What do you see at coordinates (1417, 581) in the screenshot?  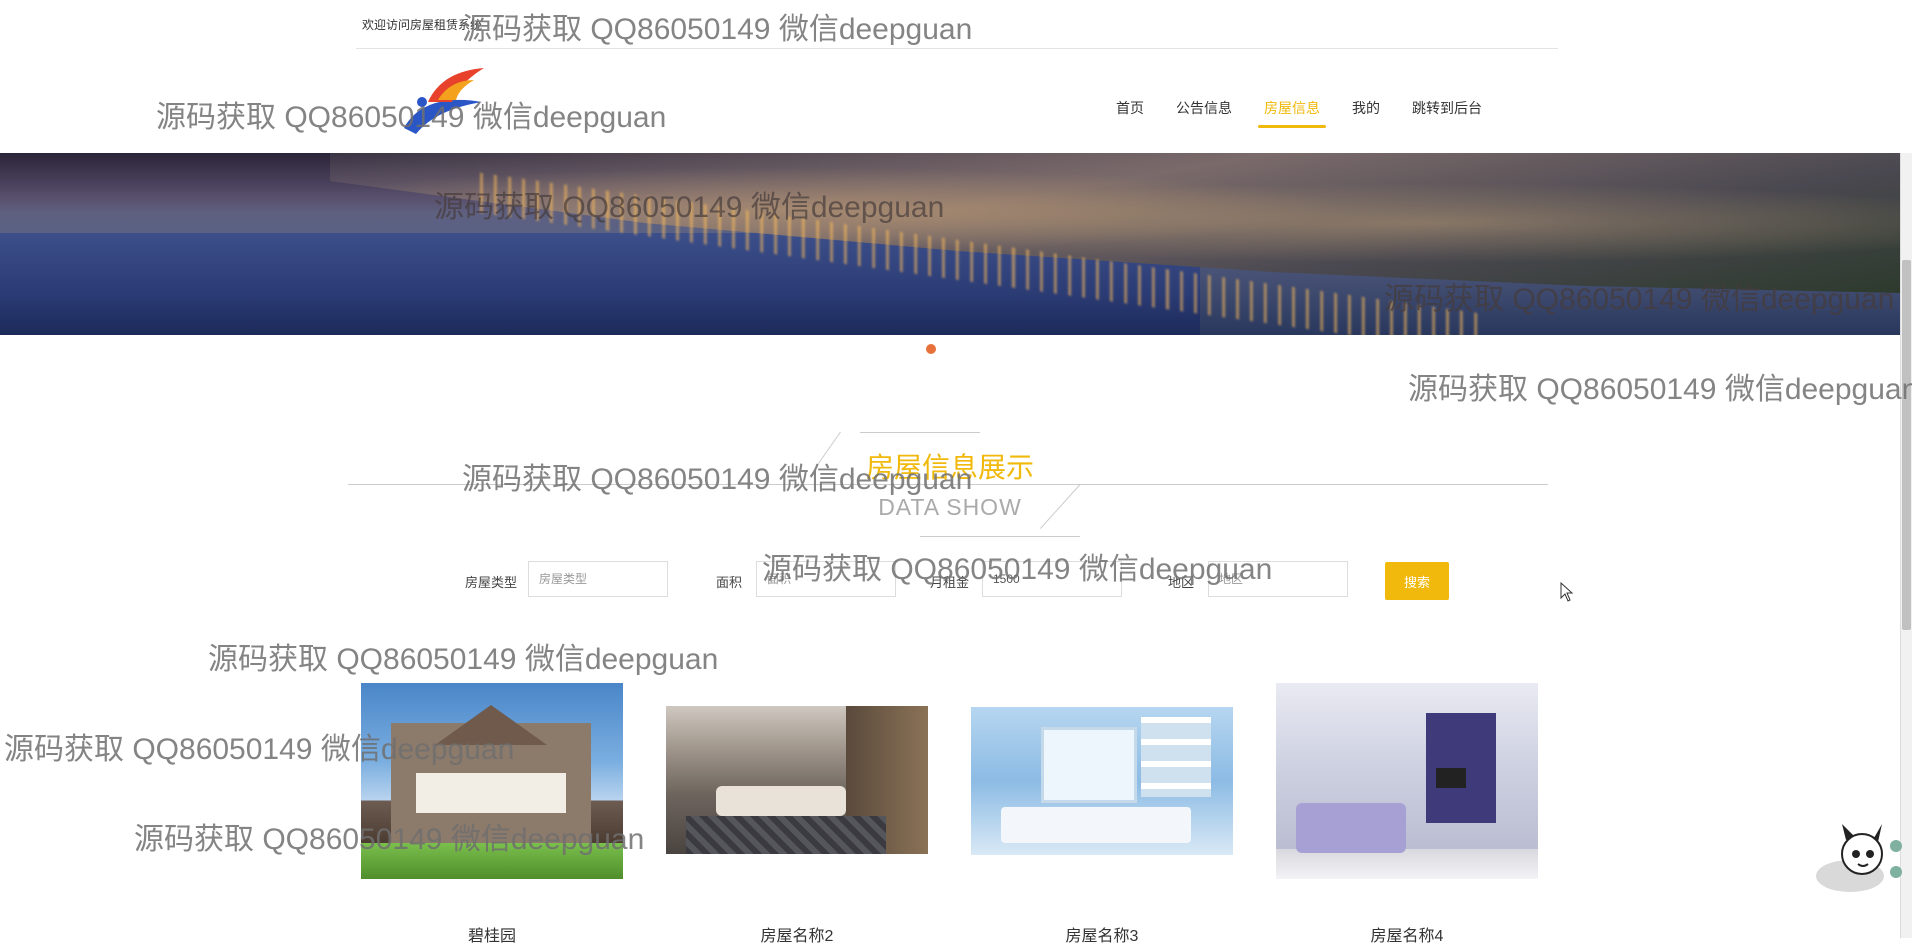 I see `search-button: 搜索` at bounding box center [1417, 581].